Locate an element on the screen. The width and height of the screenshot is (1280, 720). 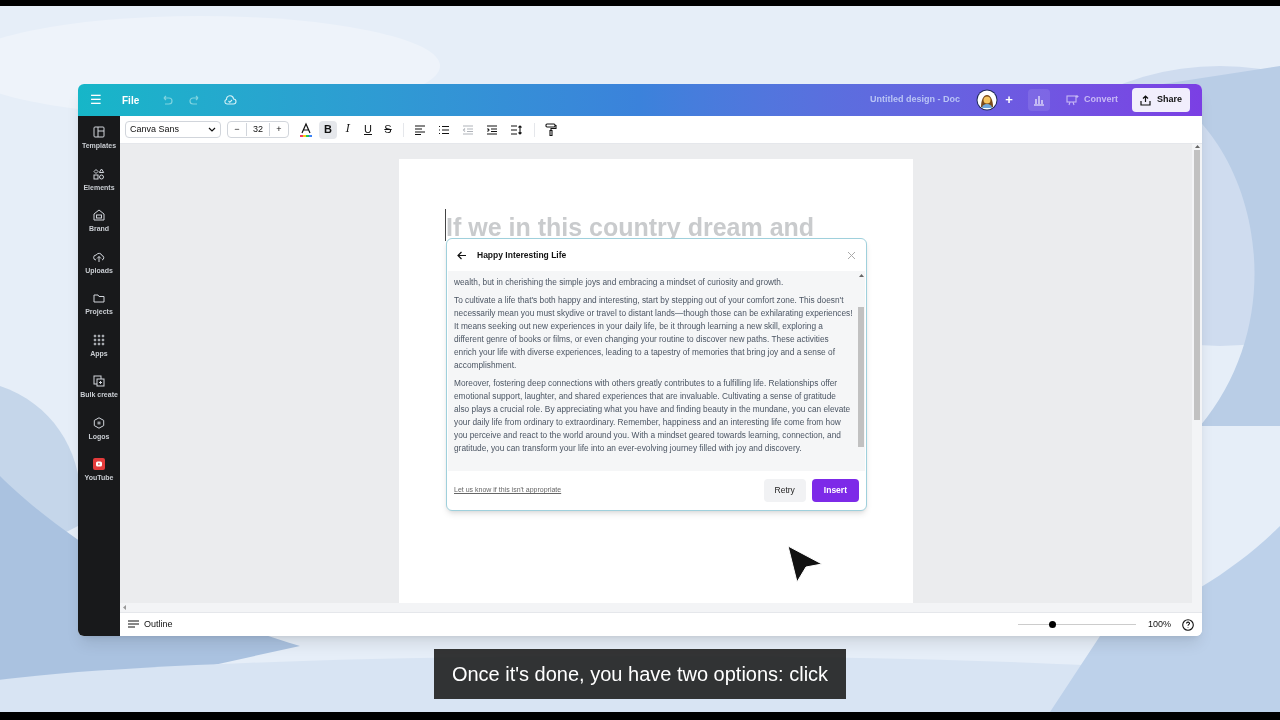
italic-toggle: I is located at coordinates (348, 129).